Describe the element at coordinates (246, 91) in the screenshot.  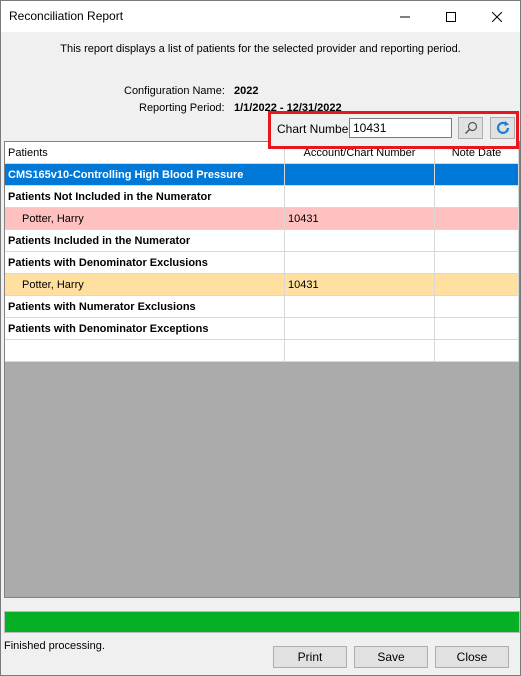
I see `configuration-name-value: 2022` at that location.